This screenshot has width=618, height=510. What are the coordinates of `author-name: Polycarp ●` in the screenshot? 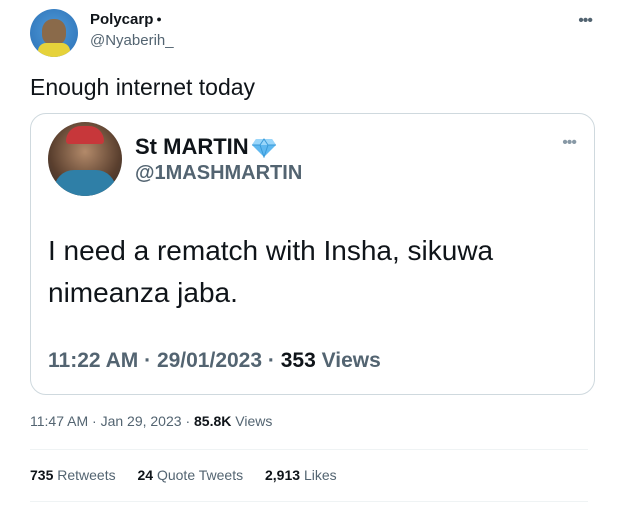 It's located at (126, 19).